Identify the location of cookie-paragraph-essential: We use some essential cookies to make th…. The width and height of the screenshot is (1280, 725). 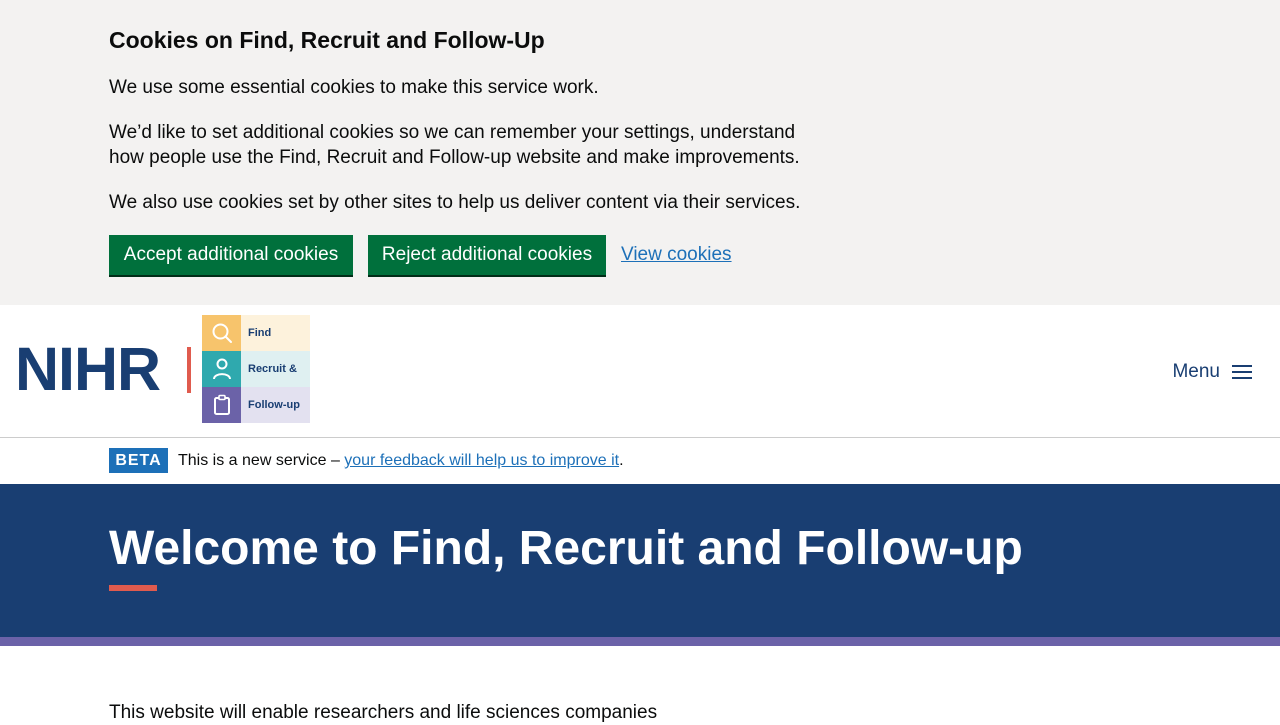
(354, 87).